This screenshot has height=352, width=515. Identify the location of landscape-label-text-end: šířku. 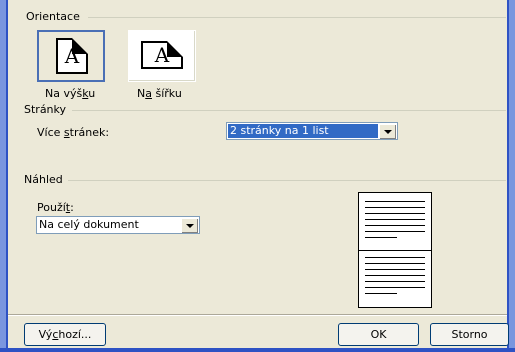
(166, 93).